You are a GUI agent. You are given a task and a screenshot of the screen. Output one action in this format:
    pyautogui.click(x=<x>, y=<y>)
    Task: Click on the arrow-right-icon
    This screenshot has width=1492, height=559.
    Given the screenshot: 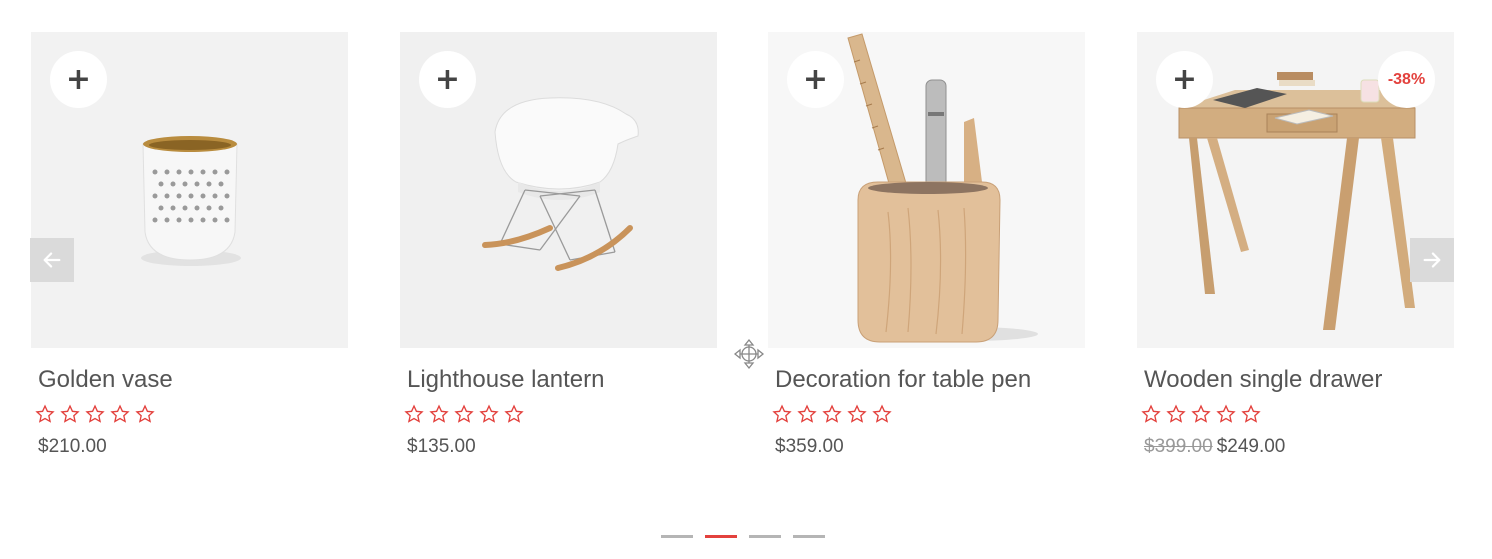 What is the action you would take?
    pyautogui.click(x=1432, y=260)
    